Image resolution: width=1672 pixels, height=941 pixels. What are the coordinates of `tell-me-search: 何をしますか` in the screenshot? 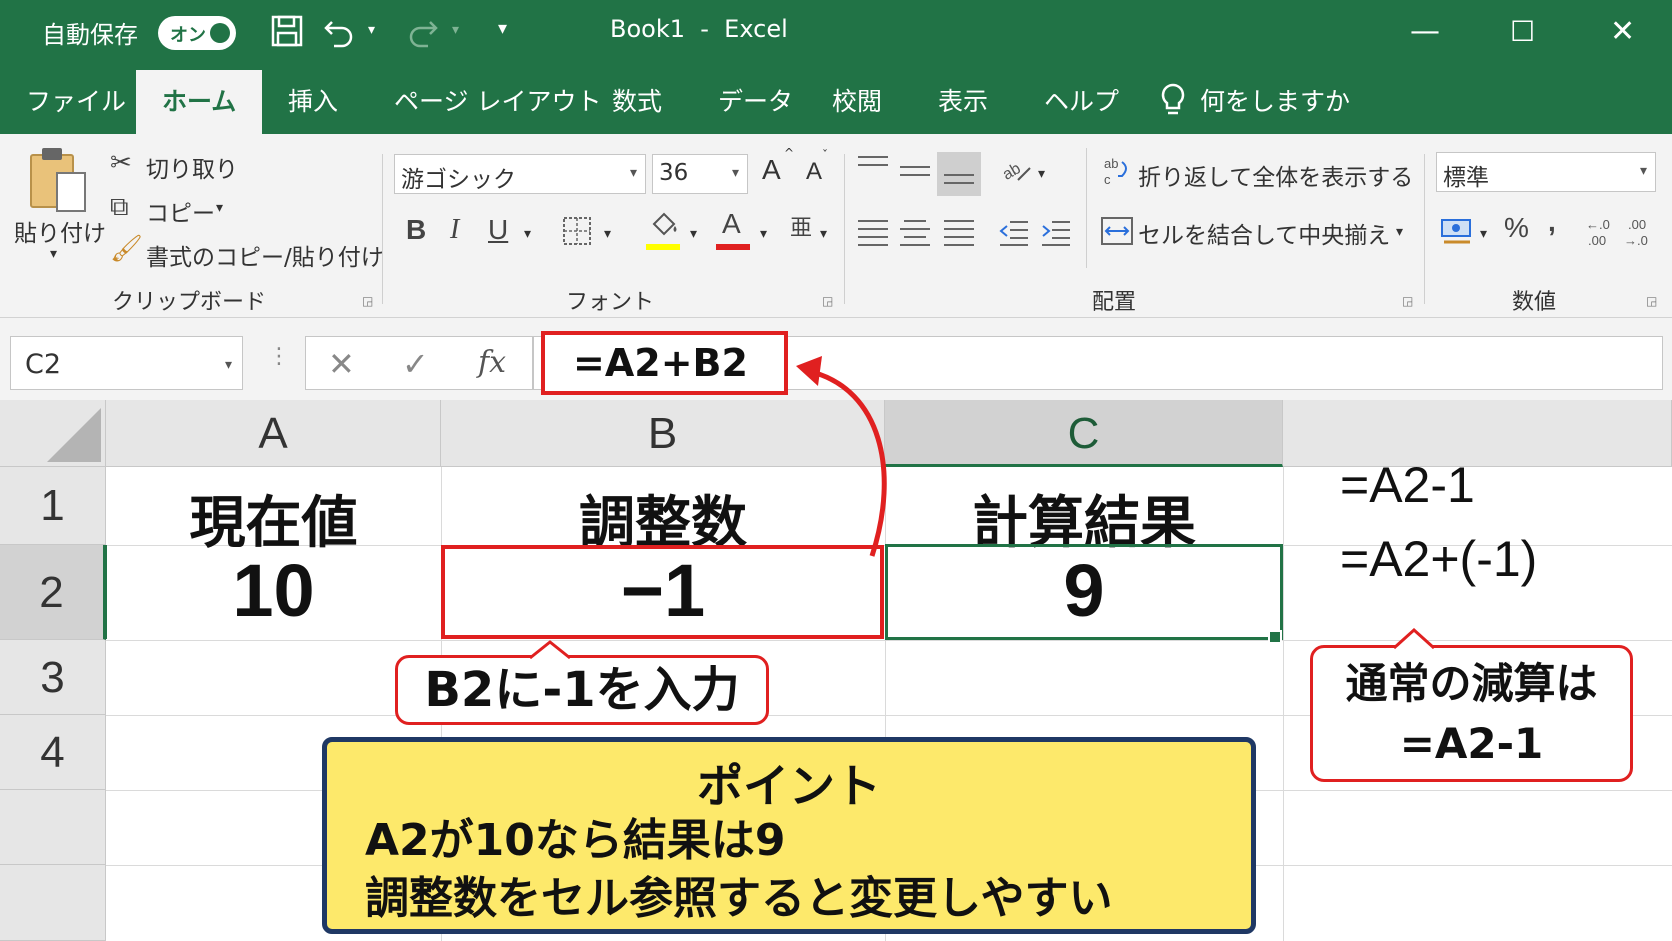 It's located at (1275, 100).